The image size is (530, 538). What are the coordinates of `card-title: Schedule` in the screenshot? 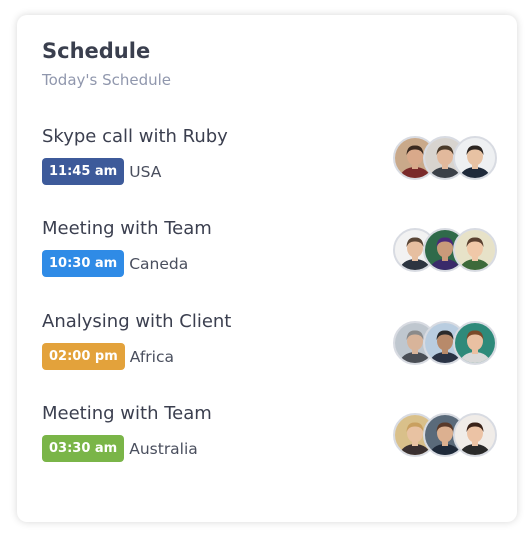 It's located at (96, 51).